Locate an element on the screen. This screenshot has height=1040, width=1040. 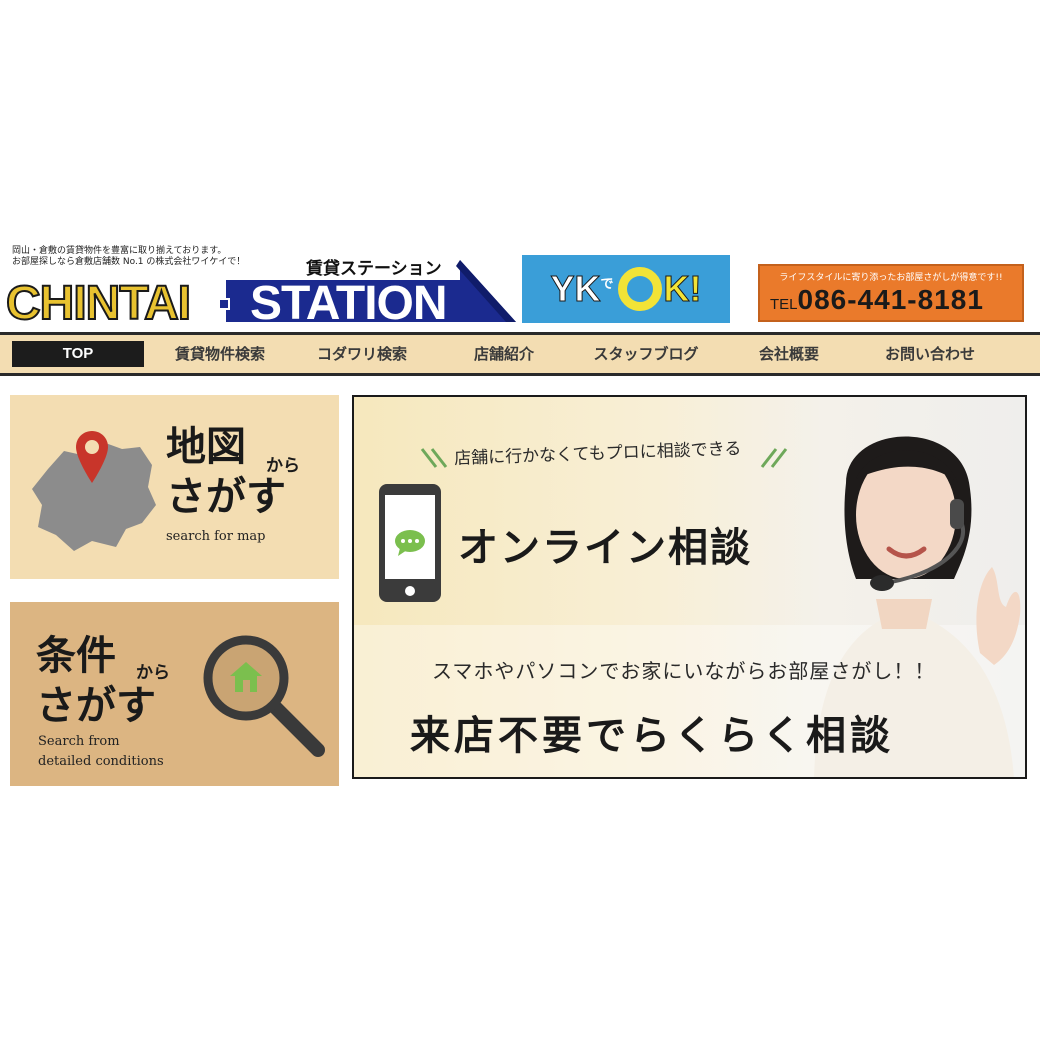
logo-chintai-text: CHINTAI is located at coordinates (98, 303).